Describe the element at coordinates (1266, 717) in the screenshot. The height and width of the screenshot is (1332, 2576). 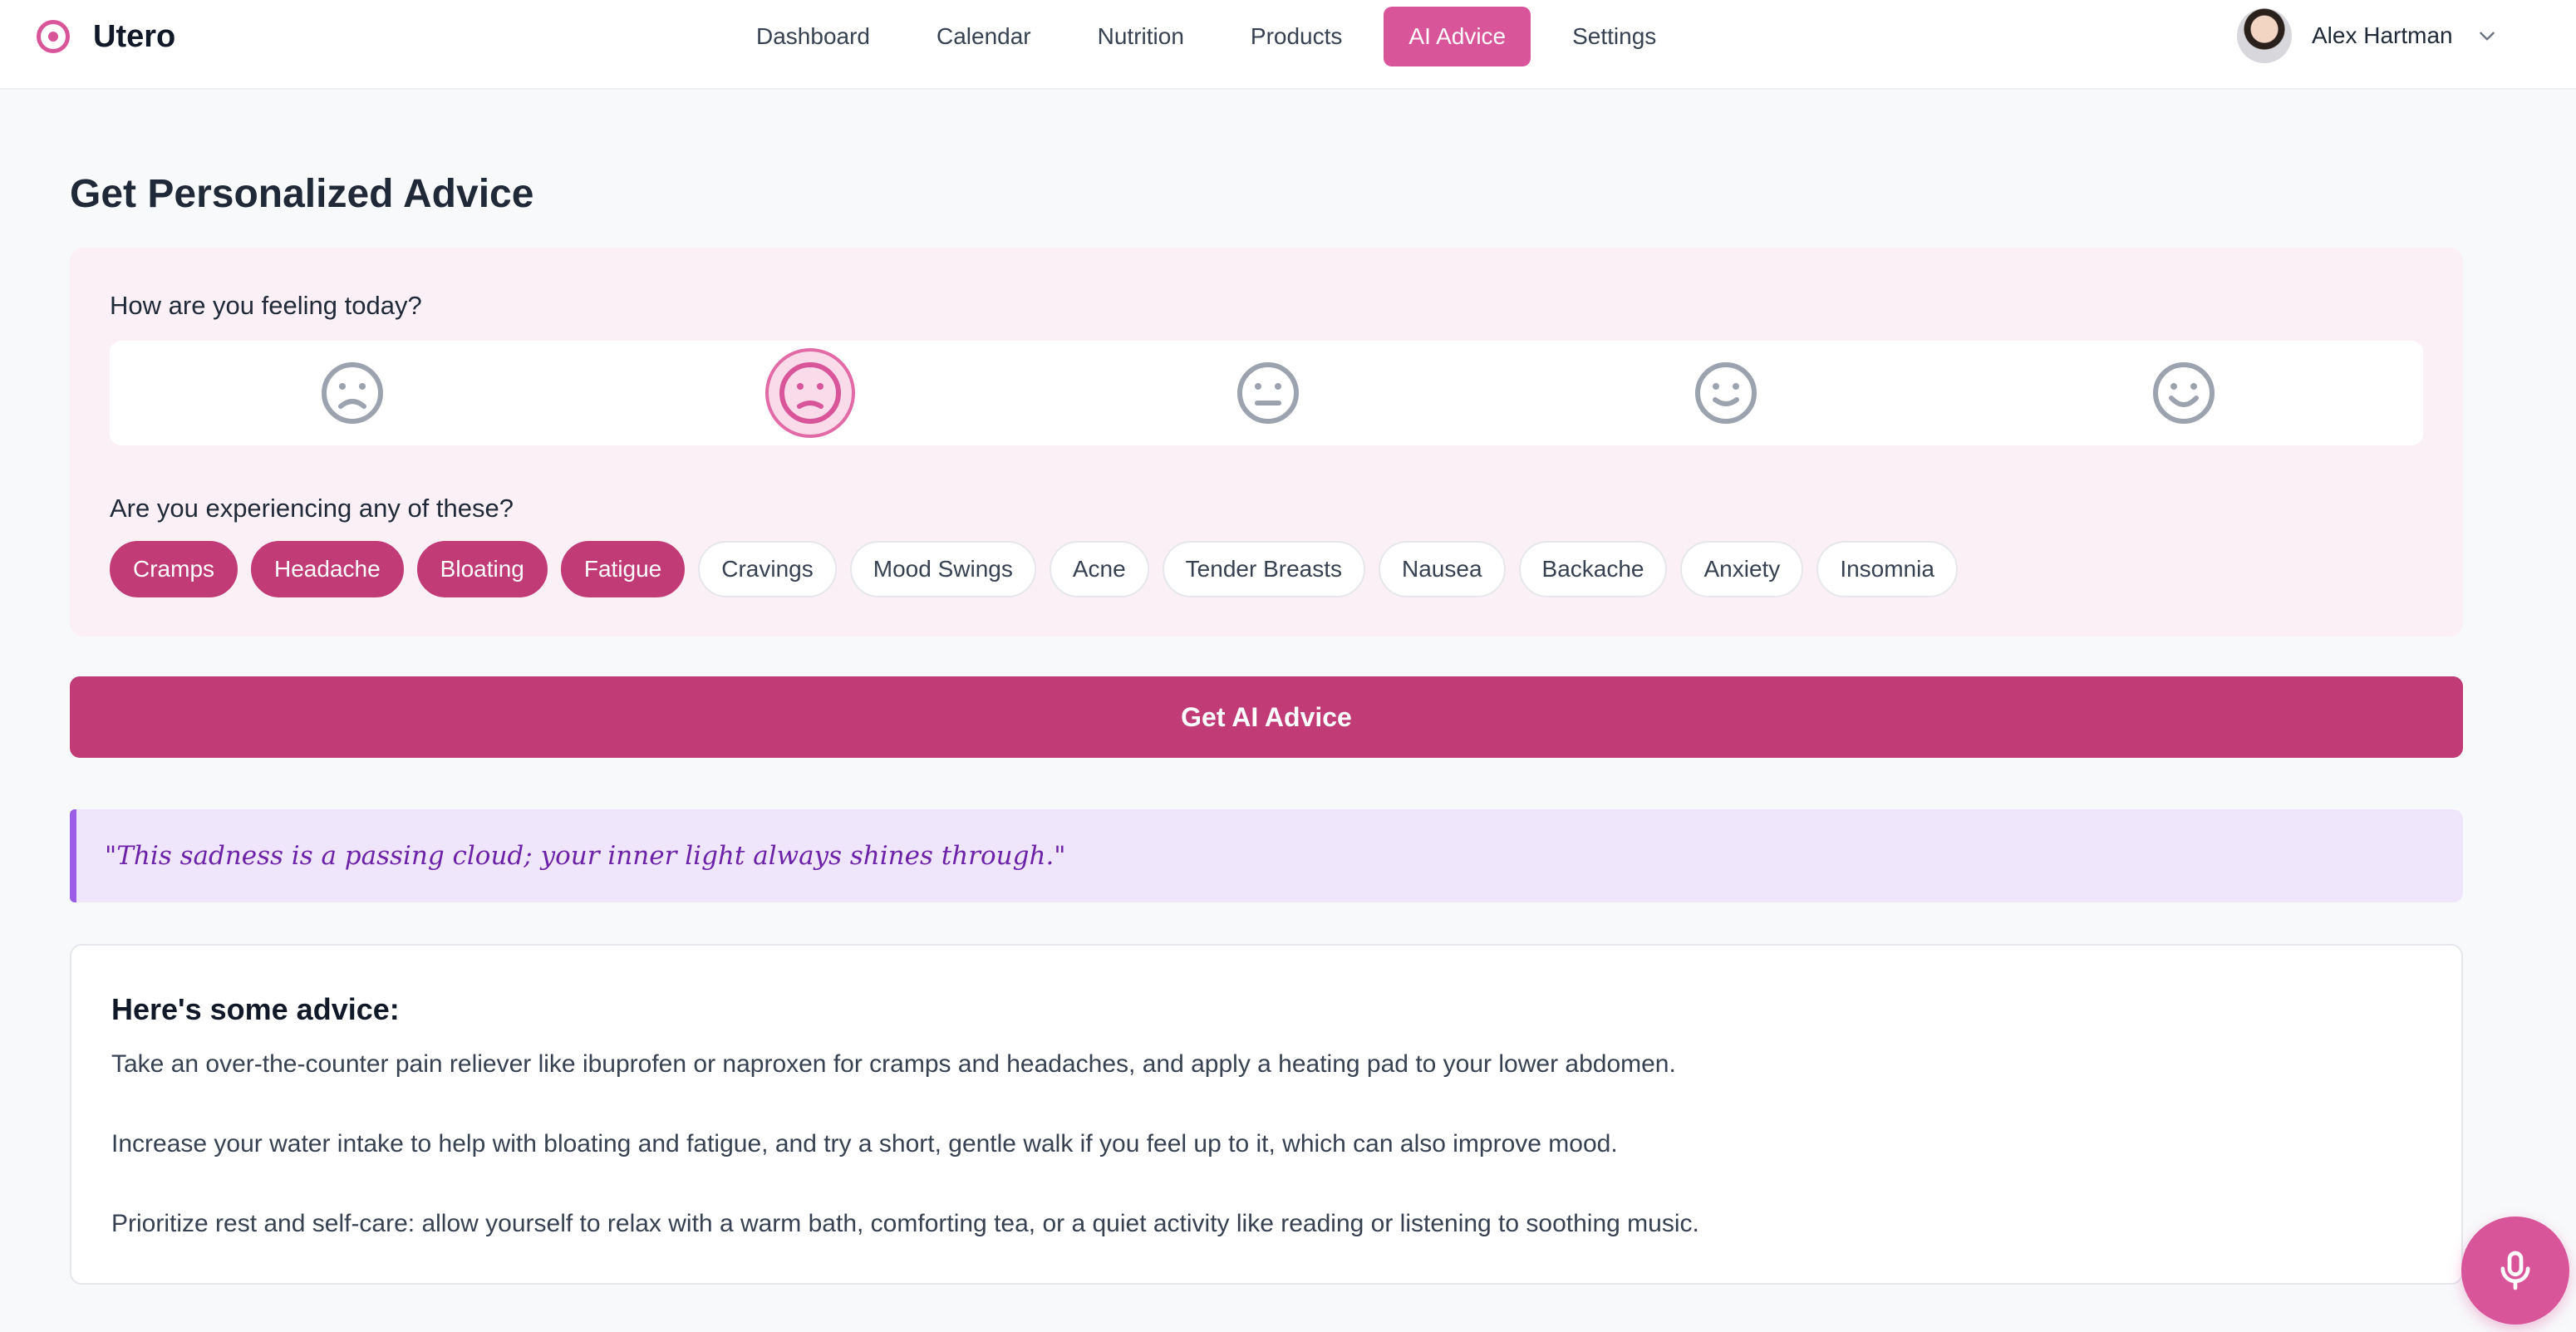
I see `get-ai-advice-button: Get AI Advice` at that location.